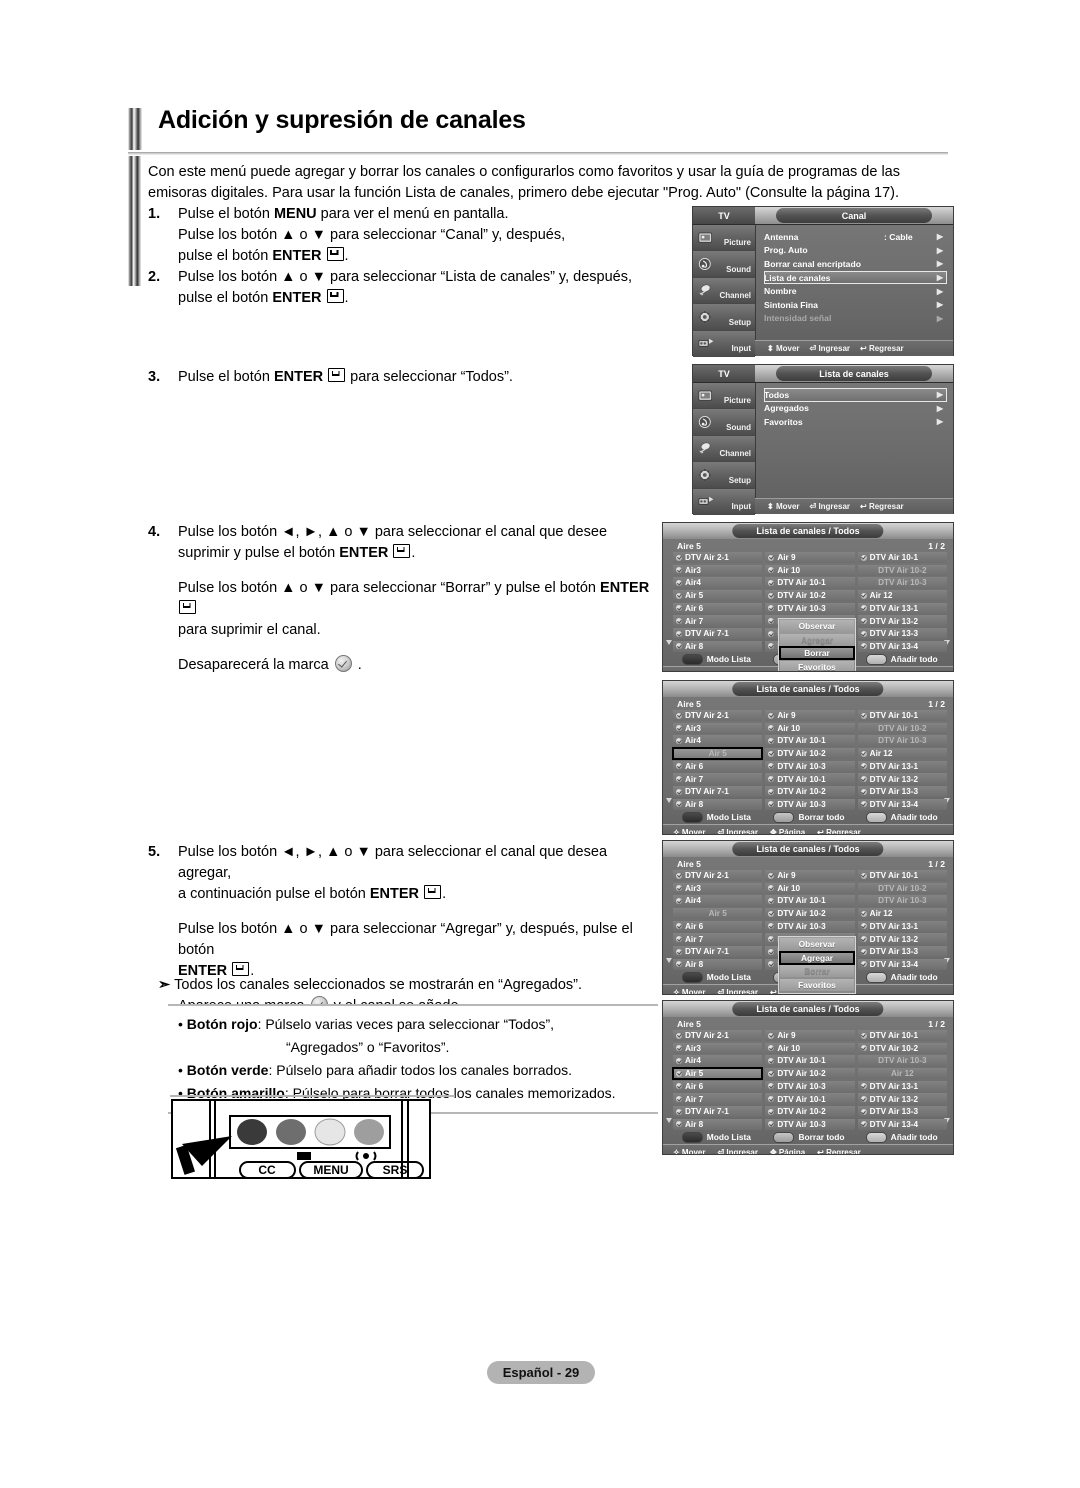  What do you see at coordinates (817, 665) in the screenshot?
I see `popup-item-favoritos: Favoritos` at bounding box center [817, 665].